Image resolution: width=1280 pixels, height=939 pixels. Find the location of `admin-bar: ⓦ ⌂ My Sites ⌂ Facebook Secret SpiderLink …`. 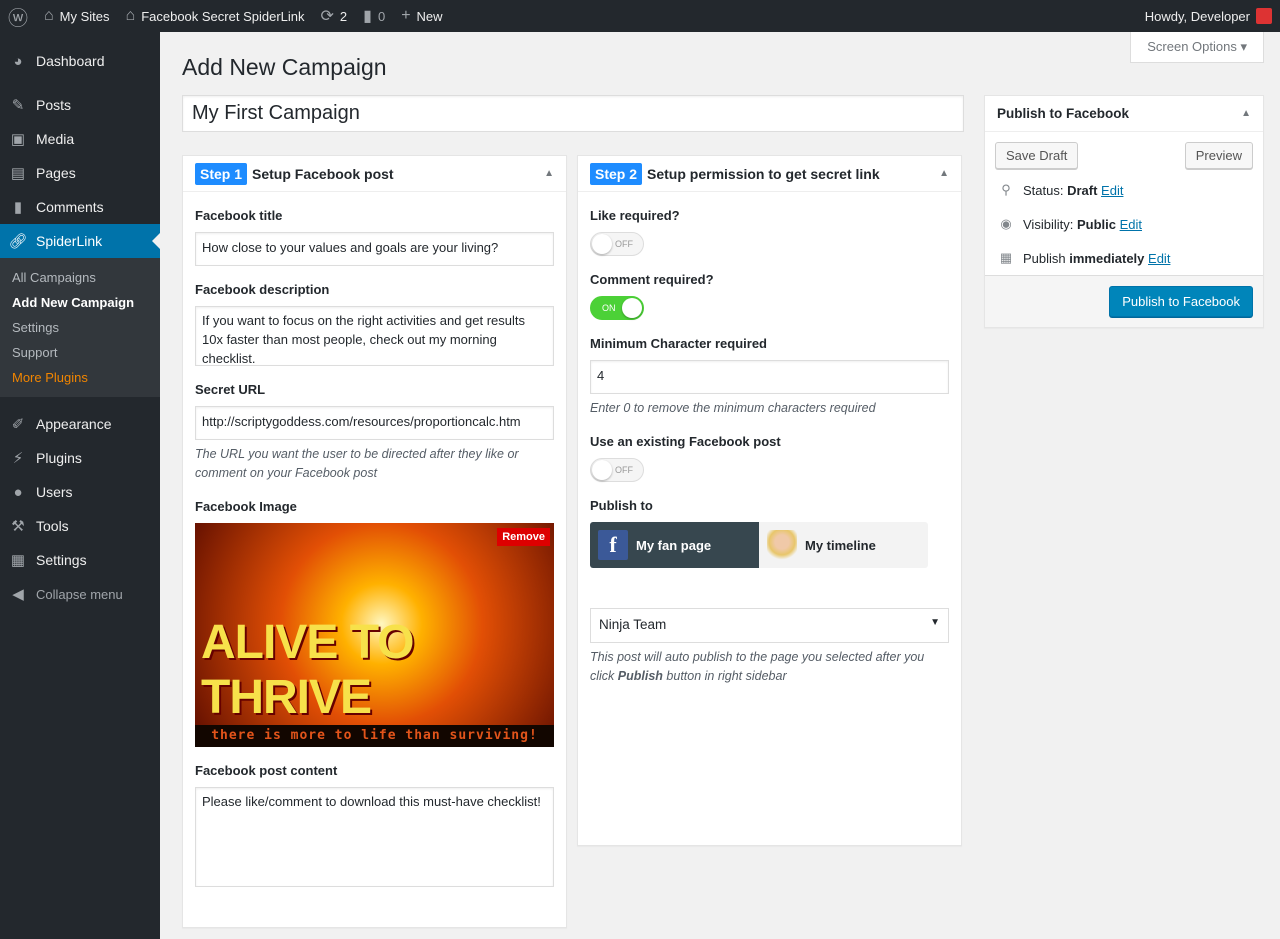

admin-bar: ⓦ ⌂ My Sites ⌂ Facebook Secret SpiderLink … is located at coordinates (640, 16).